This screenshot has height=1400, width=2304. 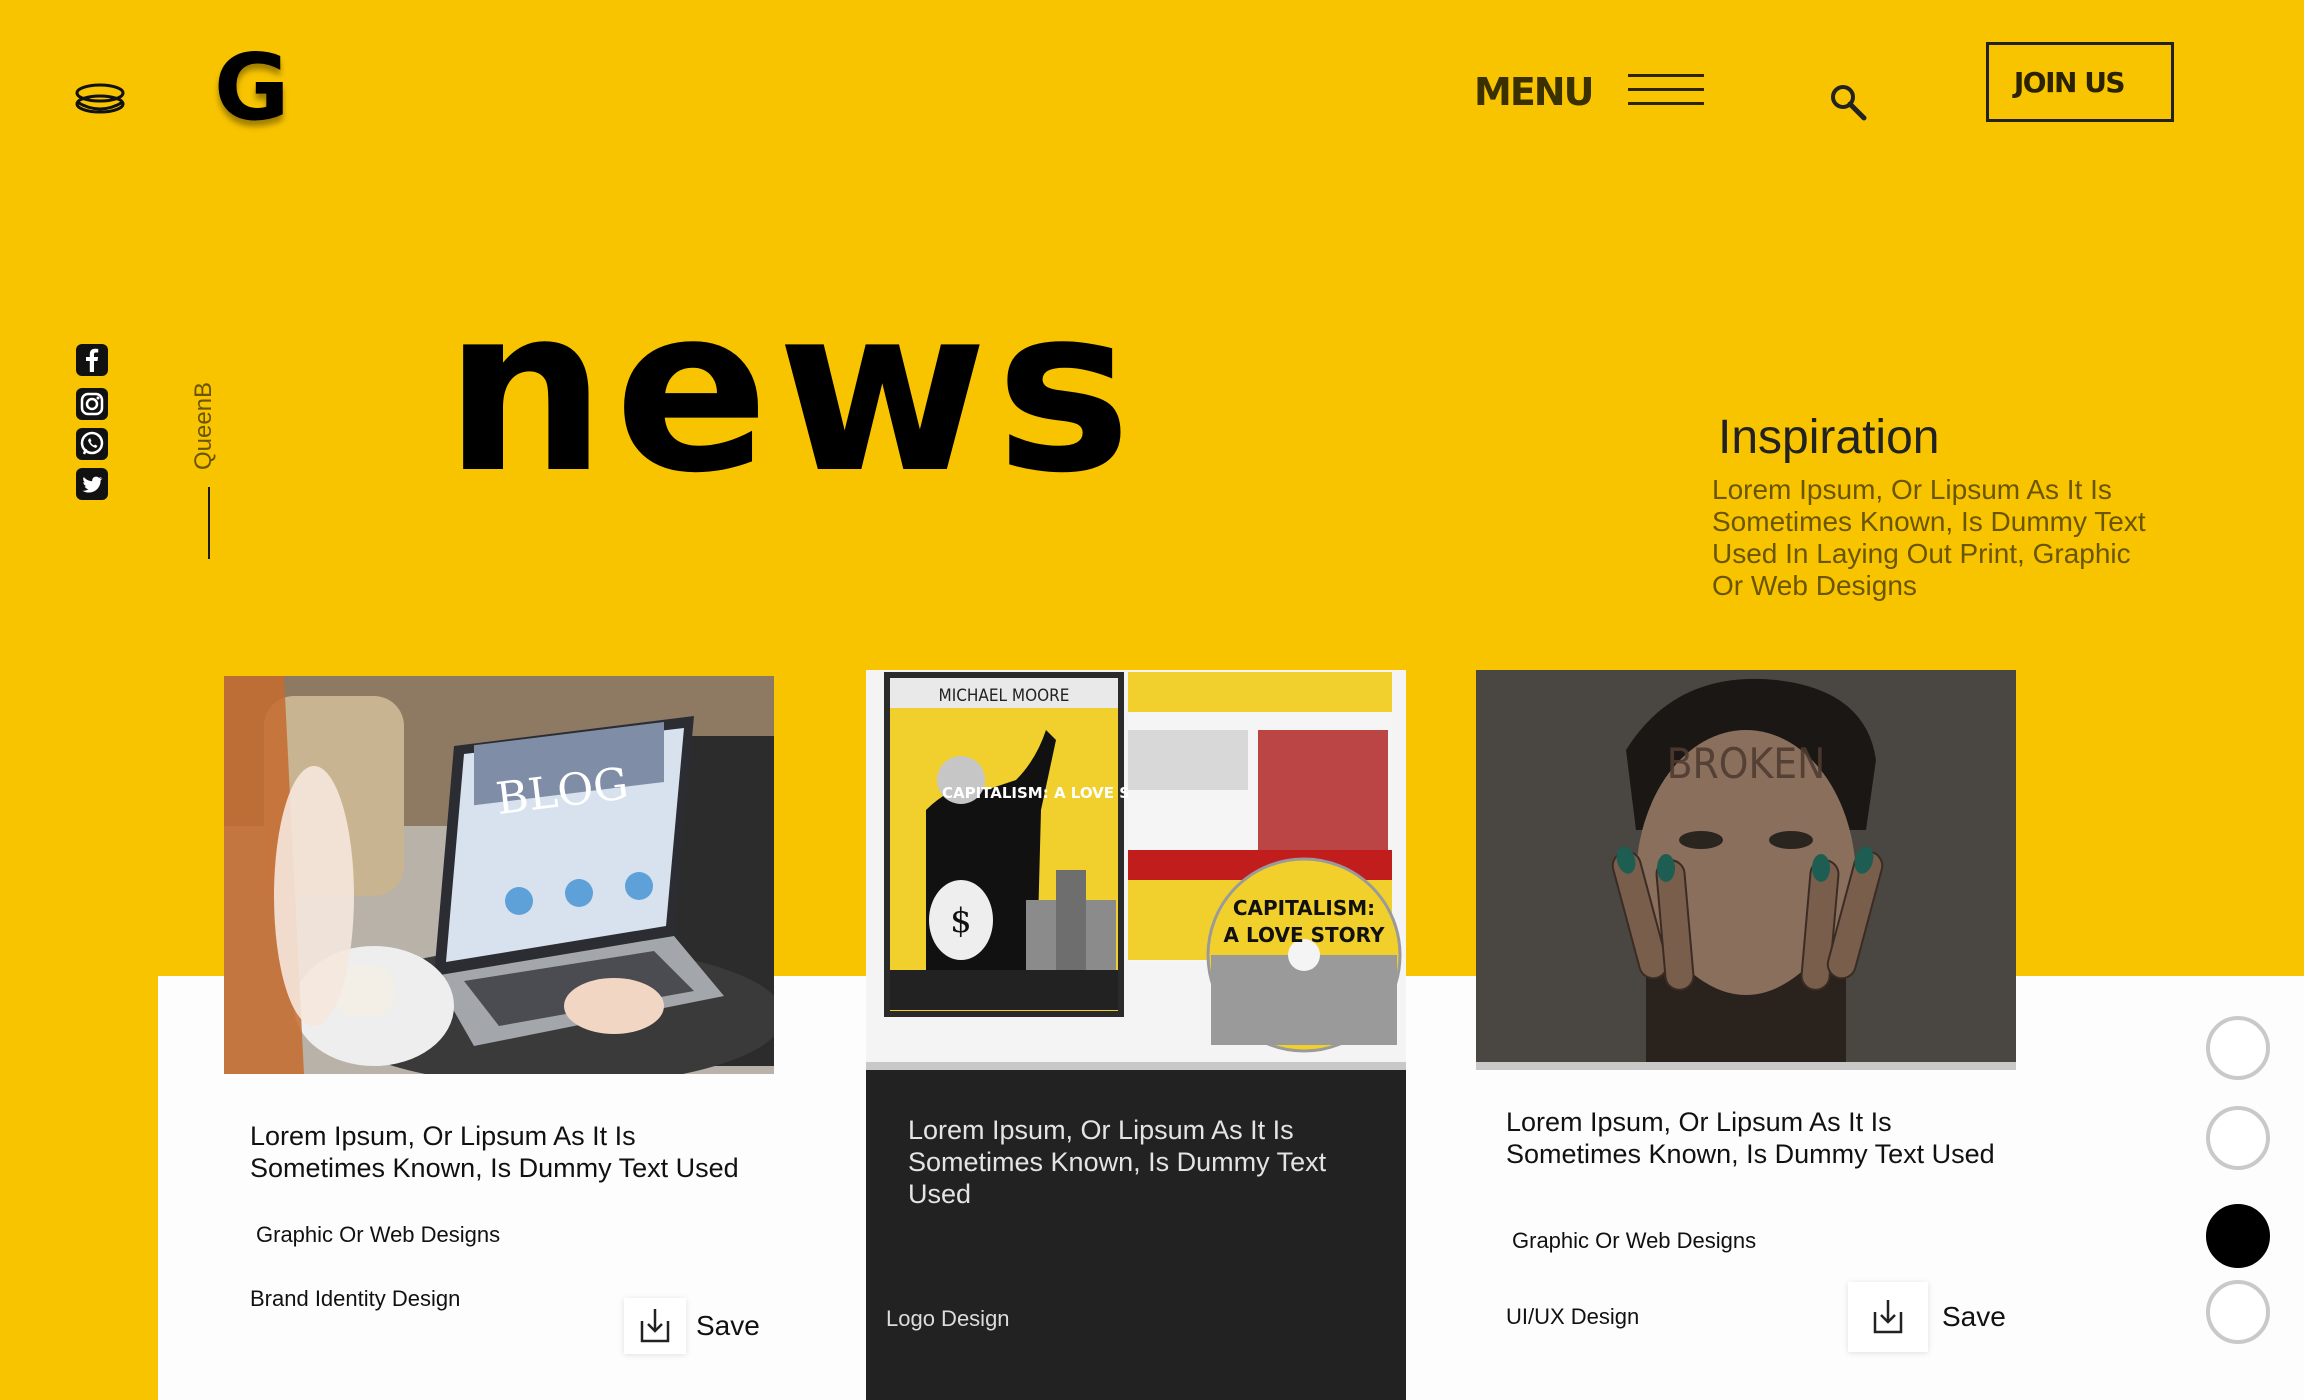 I want to click on poster-director: MICHAEL MOORE, so click(x=1004, y=696).